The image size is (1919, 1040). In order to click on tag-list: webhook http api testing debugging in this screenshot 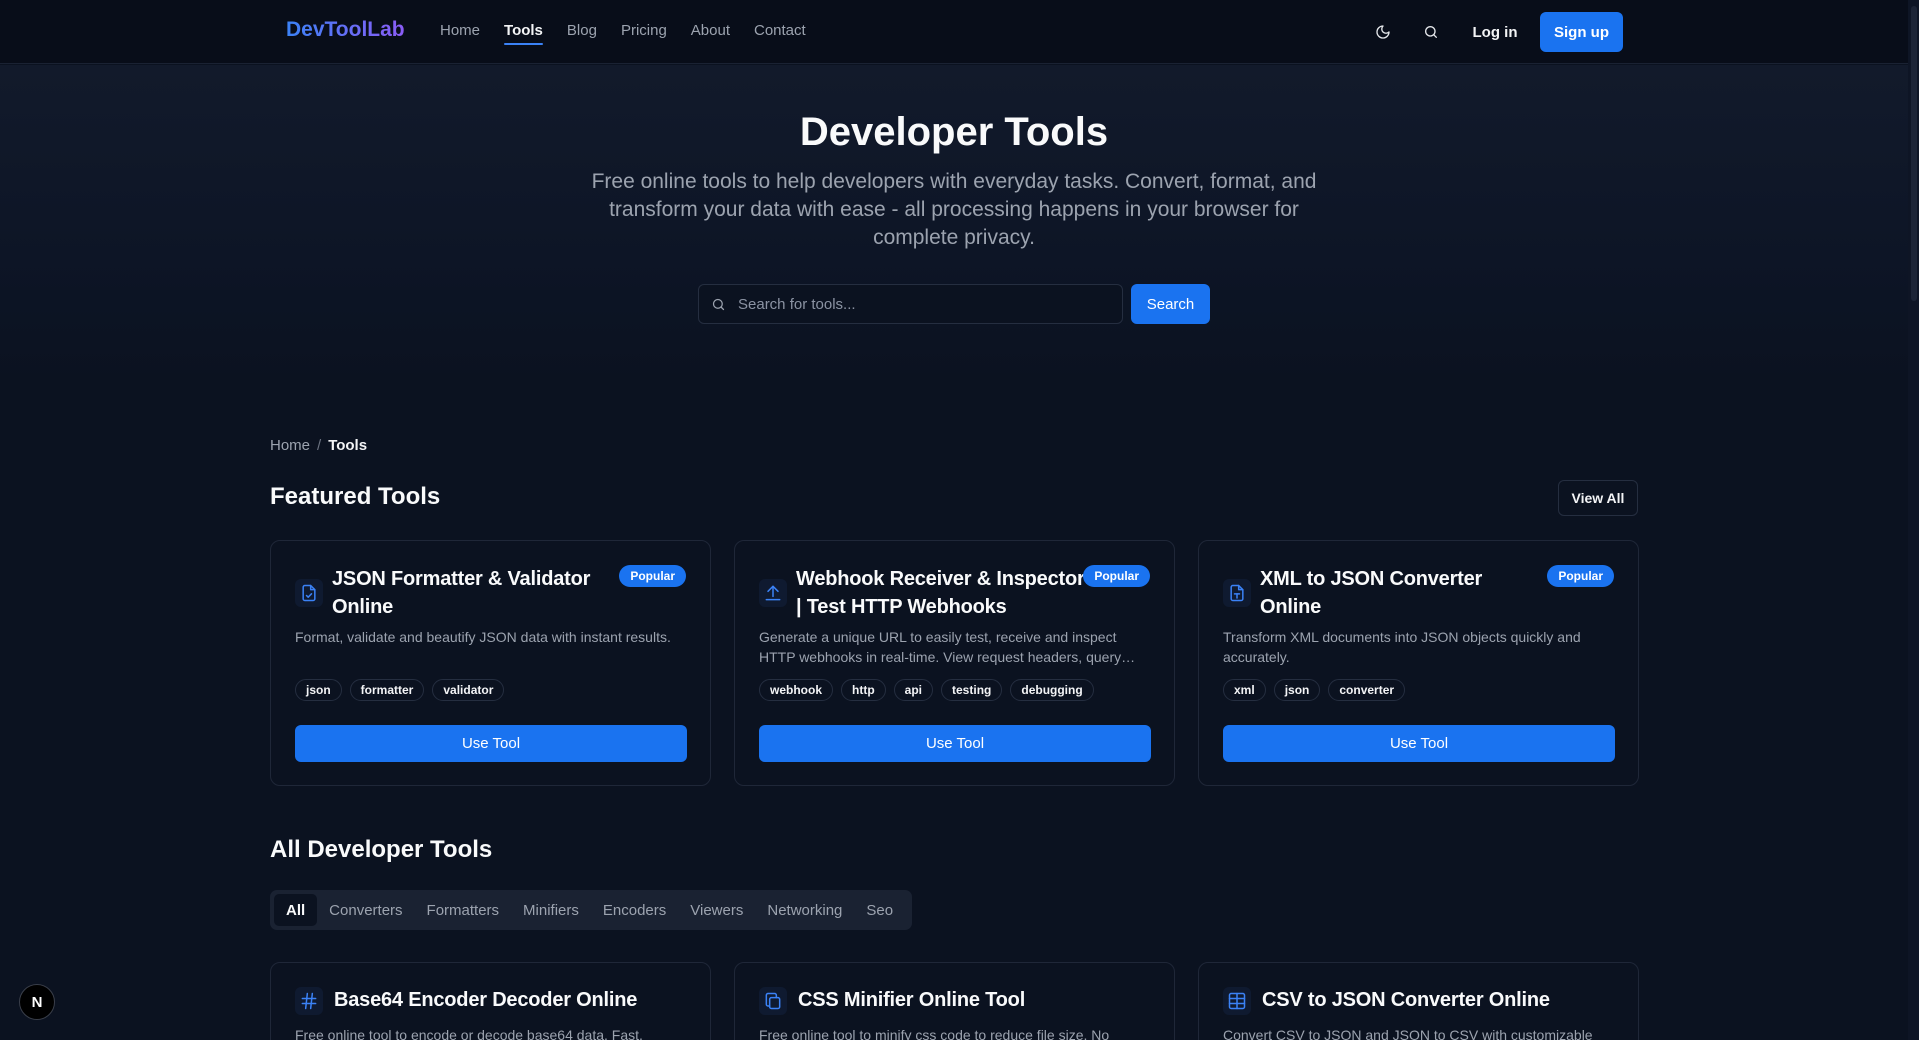, I will do `click(926, 690)`.